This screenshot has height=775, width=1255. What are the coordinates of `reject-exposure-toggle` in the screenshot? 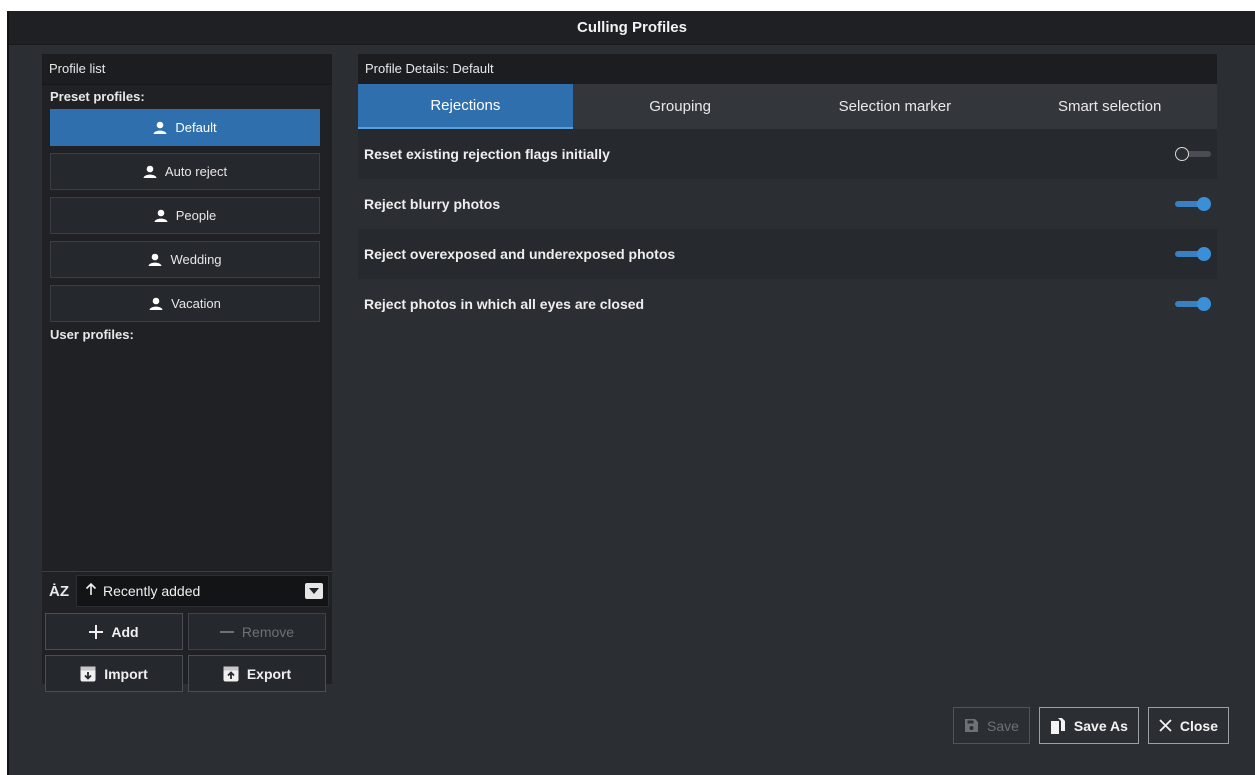 It's located at (1193, 254).